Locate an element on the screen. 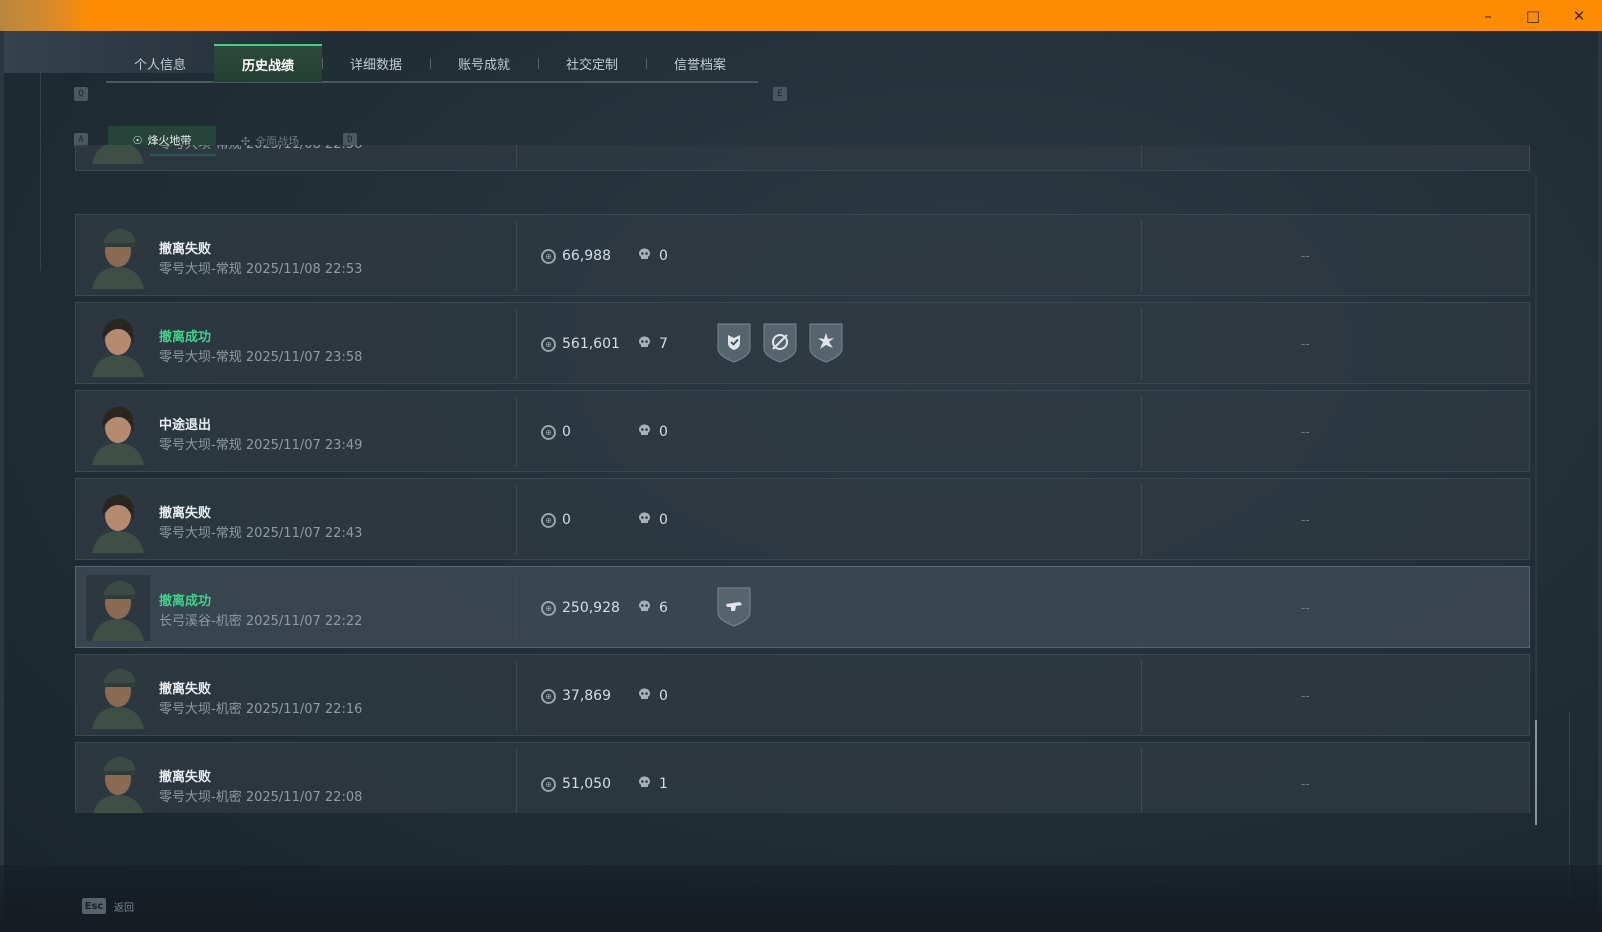  match-value: 250,928 is located at coordinates (591, 608).